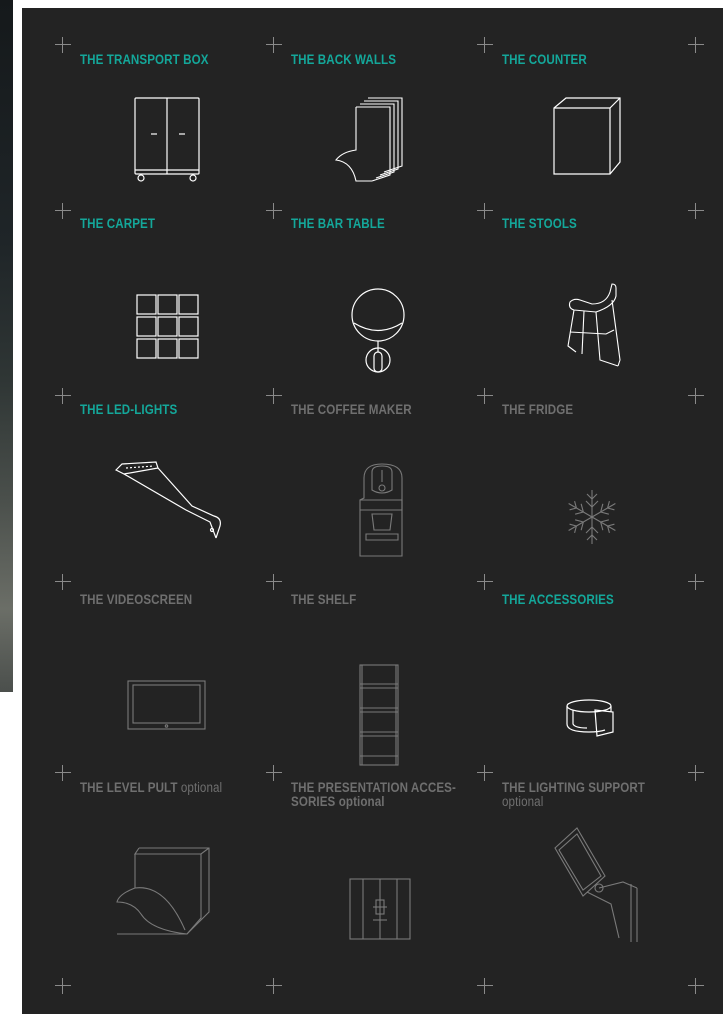 This screenshot has width=723, height=1014. Describe the element at coordinates (129, 409) in the screenshot. I see `item-title-led-lights: THE LED-LIGHTS` at that location.